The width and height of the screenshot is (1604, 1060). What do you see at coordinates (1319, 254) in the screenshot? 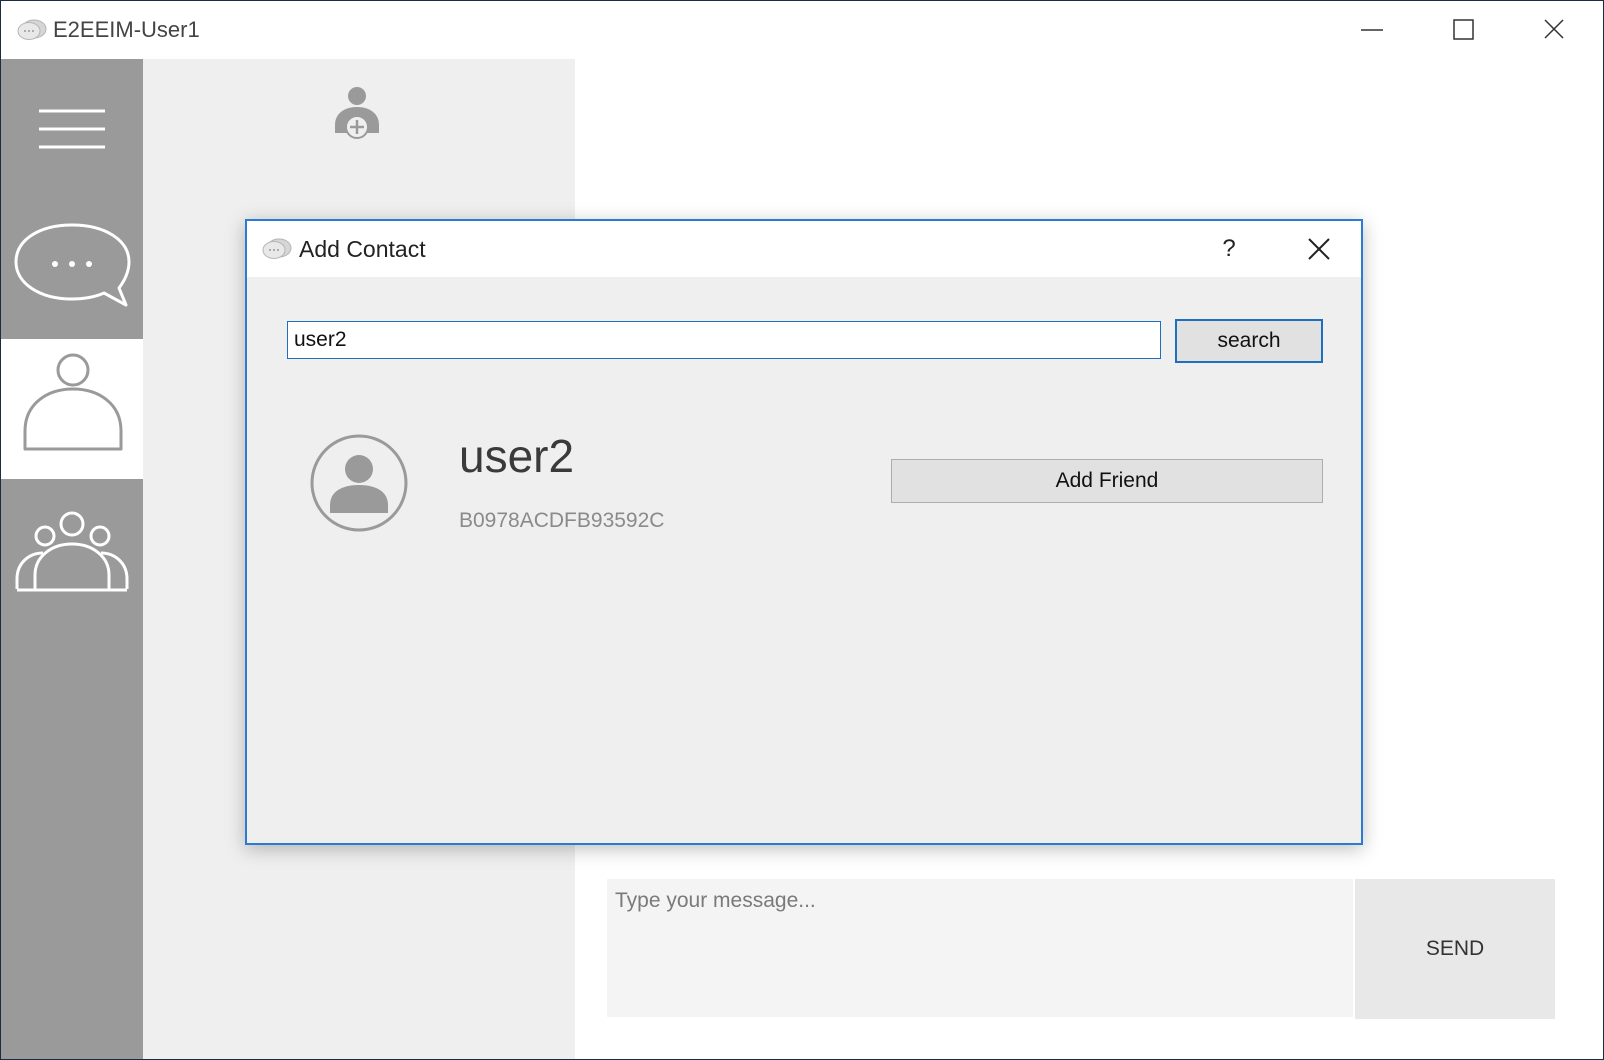
I see `close-icon` at bounding box center [1319, 254].